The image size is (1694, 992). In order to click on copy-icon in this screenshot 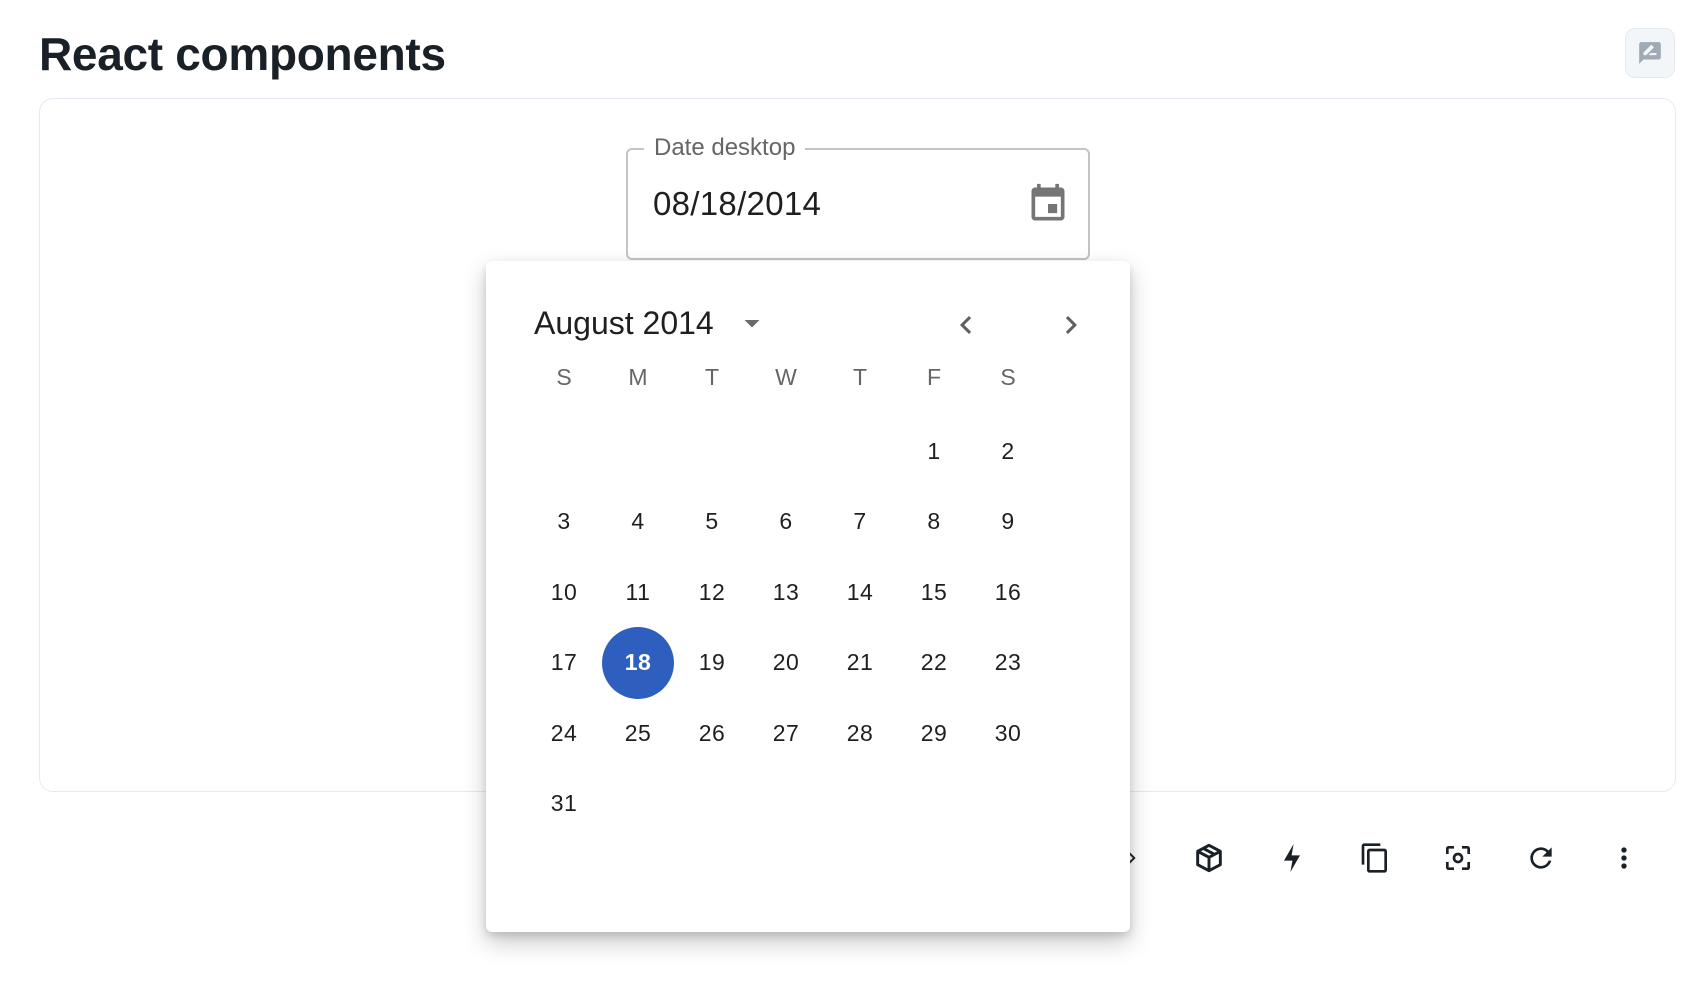, I will do `click(1374, 858)`.